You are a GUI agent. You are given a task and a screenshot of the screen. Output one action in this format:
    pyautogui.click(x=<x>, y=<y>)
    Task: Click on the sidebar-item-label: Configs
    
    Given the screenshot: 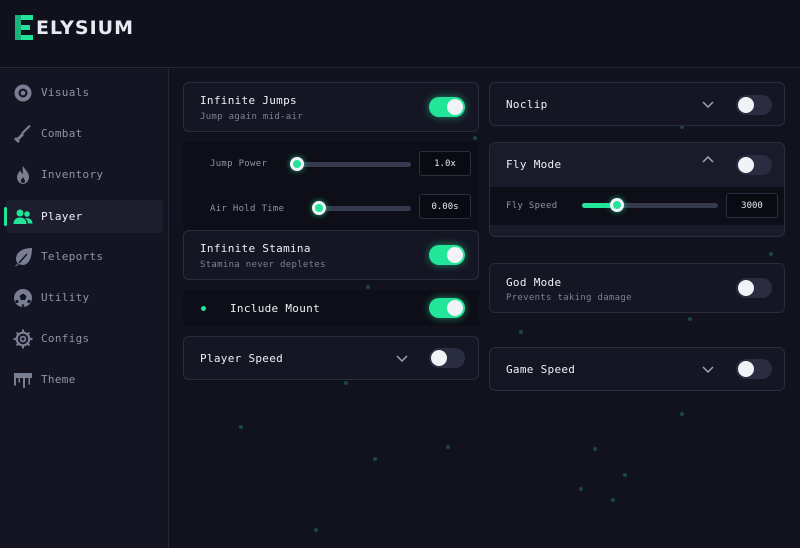 What is the action you would take?
    pyautogui.click(x=65, y=338)
    